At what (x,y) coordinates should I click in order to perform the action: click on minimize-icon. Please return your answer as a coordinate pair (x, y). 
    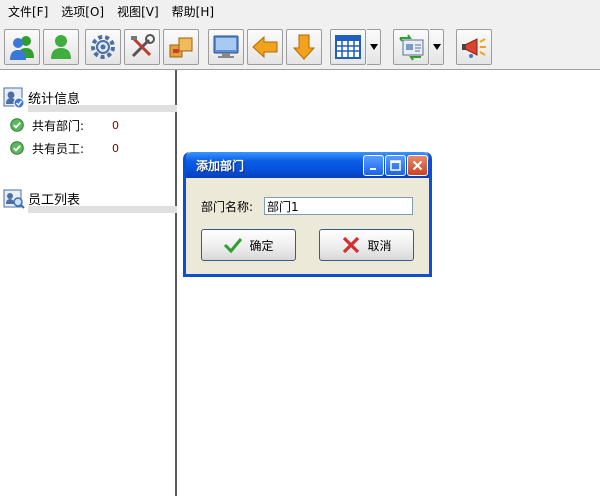
    Looking at the image, I should click on (373, 169).